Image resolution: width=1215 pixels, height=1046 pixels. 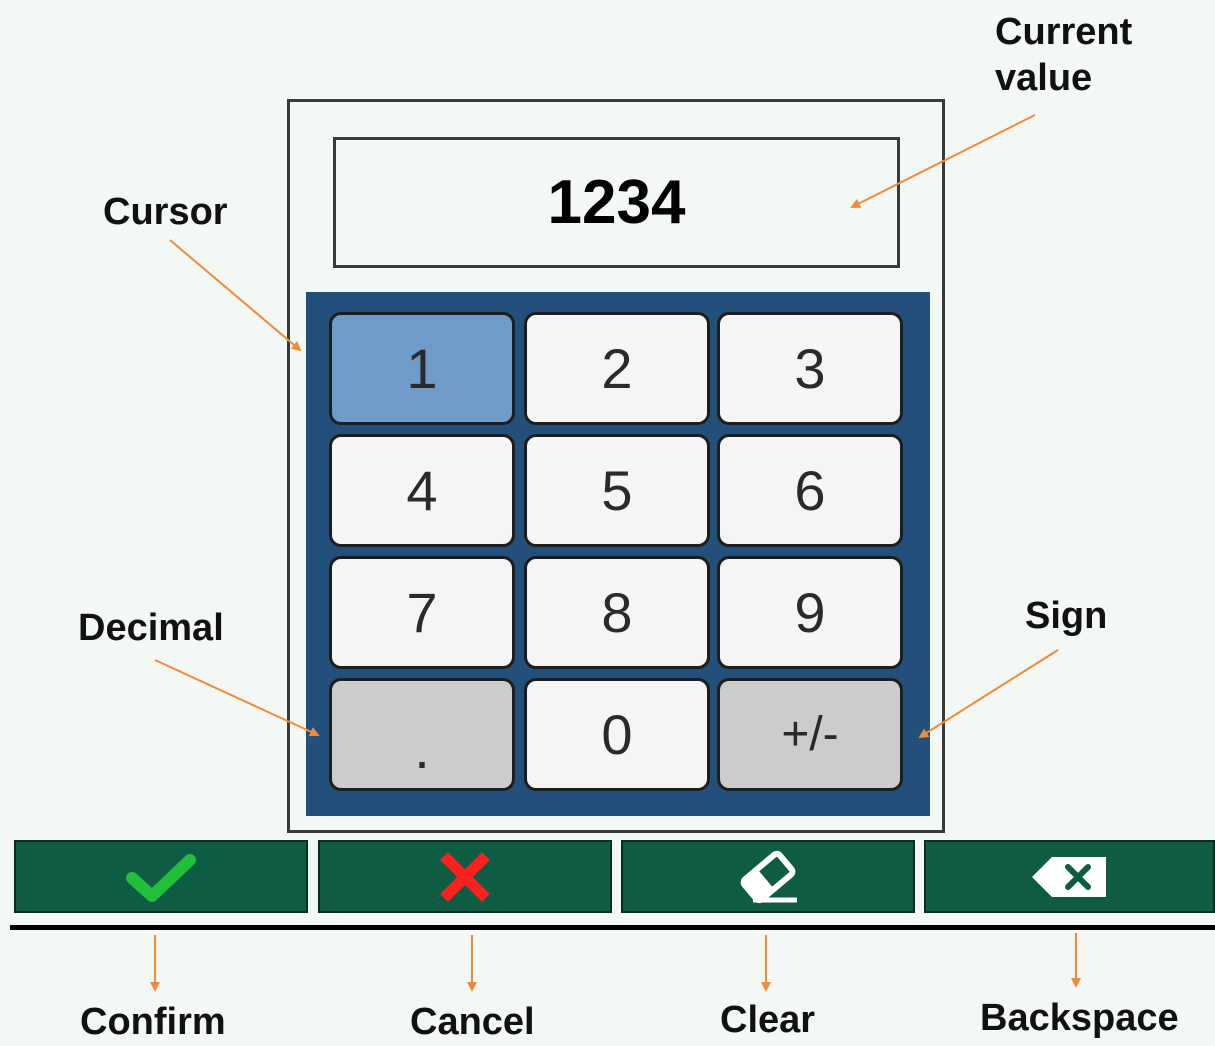 I want to click on key-label: +/-, so click(x=810, y=734).